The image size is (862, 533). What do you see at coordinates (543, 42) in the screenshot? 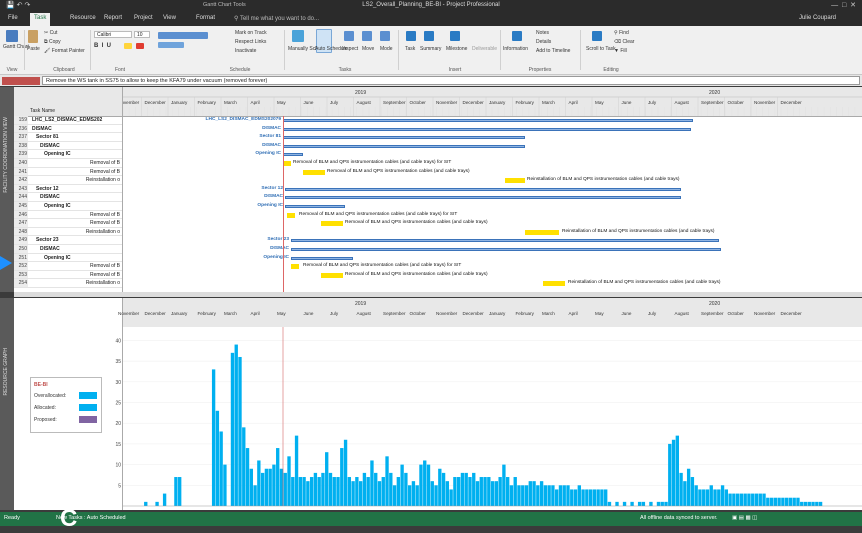
I see `details-button: Details` at bounding box center [543, 42].